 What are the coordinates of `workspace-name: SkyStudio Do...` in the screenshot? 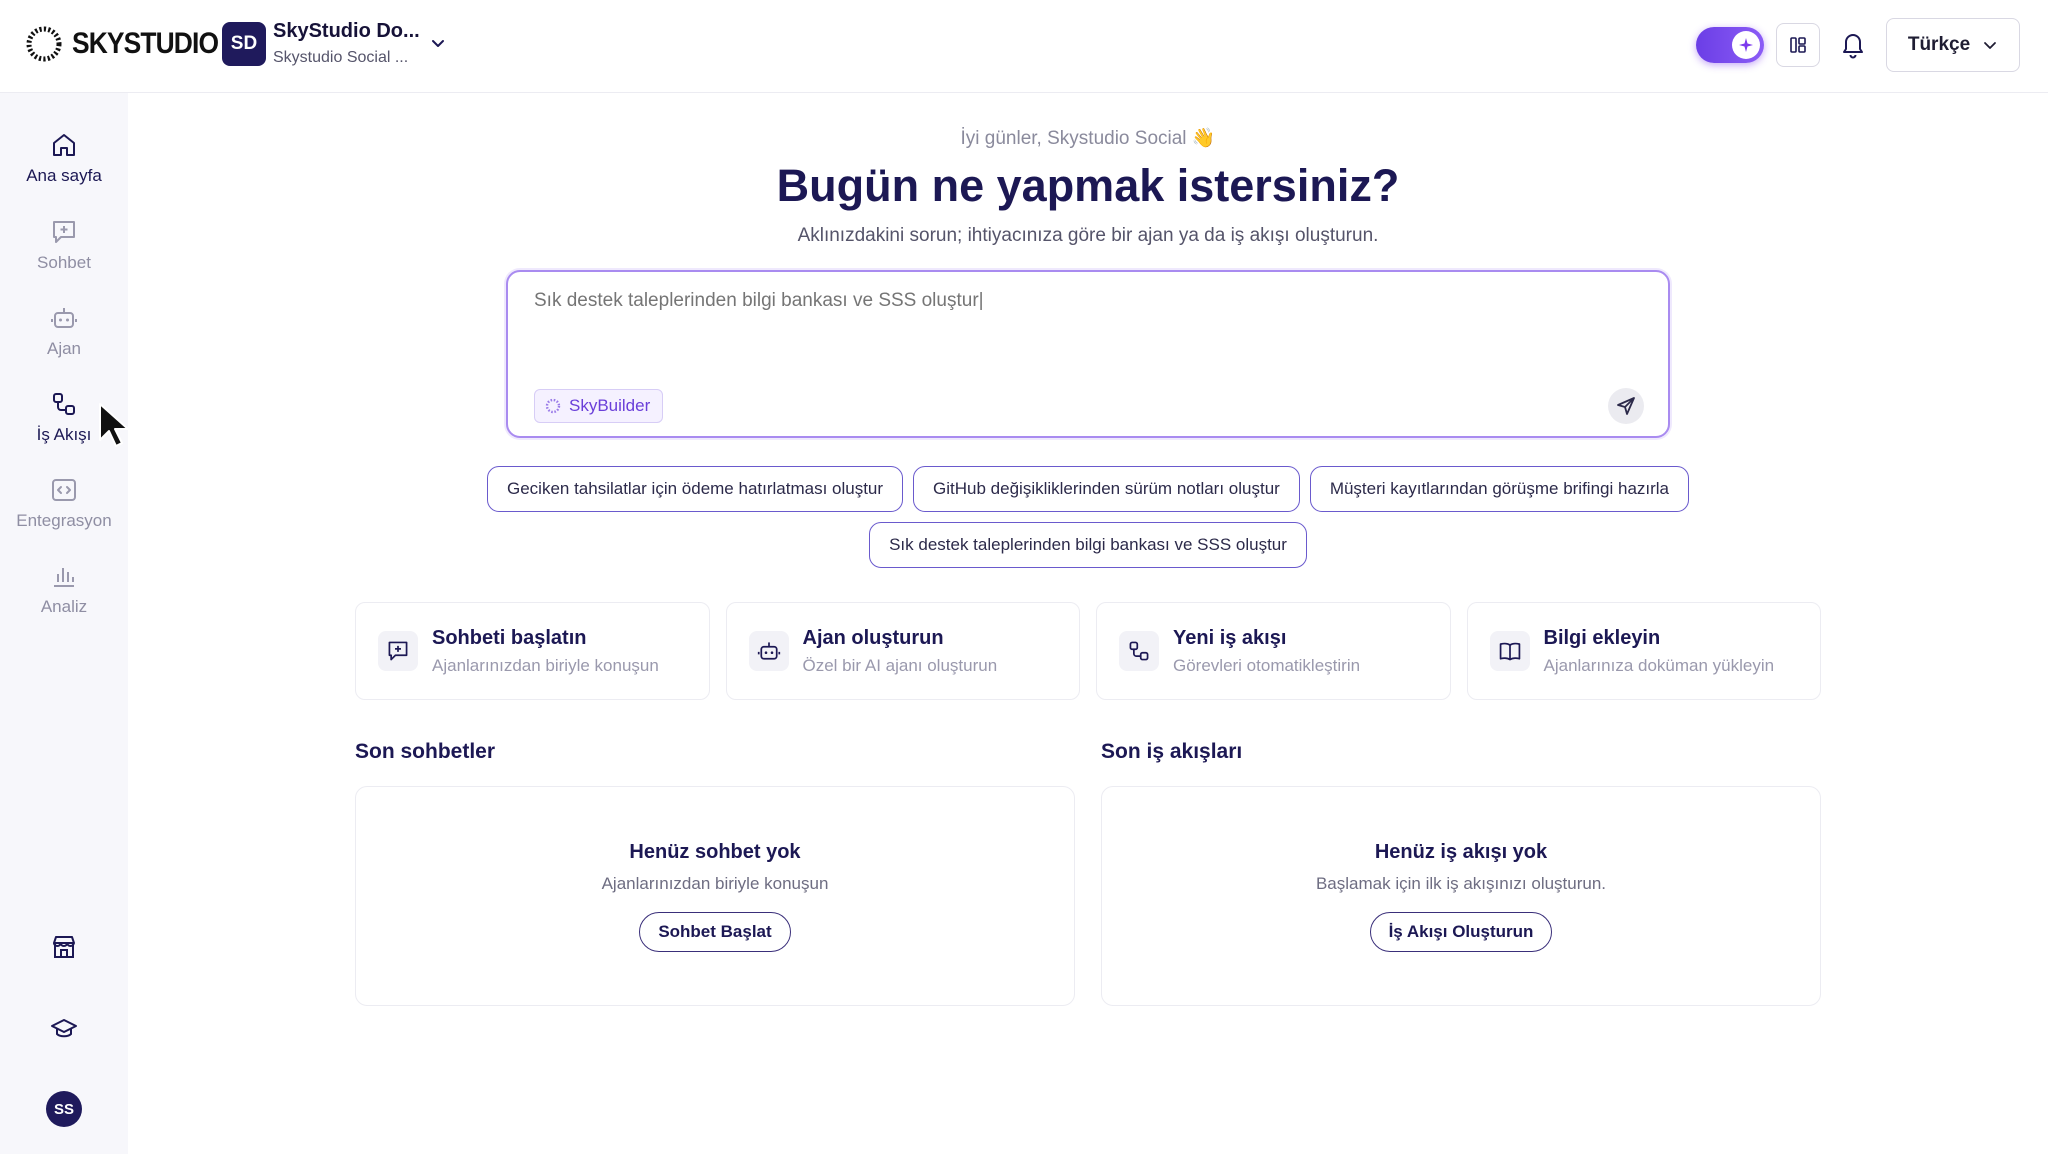 It's located at (346, 31).